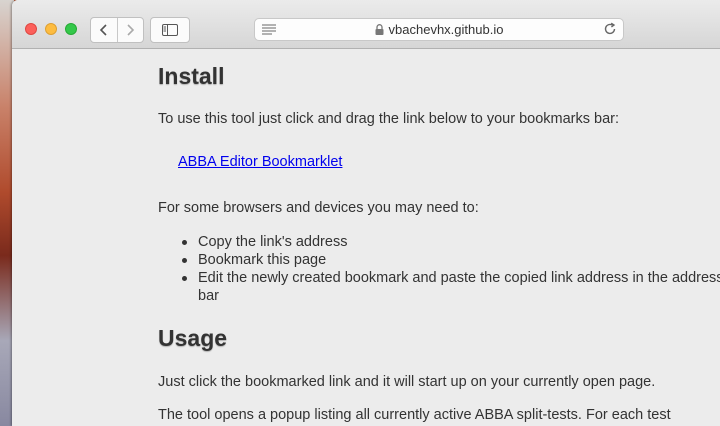 This screenshot has height=426, width=720. I want to click on list-item: Copy the link's address, so click(439, 242).